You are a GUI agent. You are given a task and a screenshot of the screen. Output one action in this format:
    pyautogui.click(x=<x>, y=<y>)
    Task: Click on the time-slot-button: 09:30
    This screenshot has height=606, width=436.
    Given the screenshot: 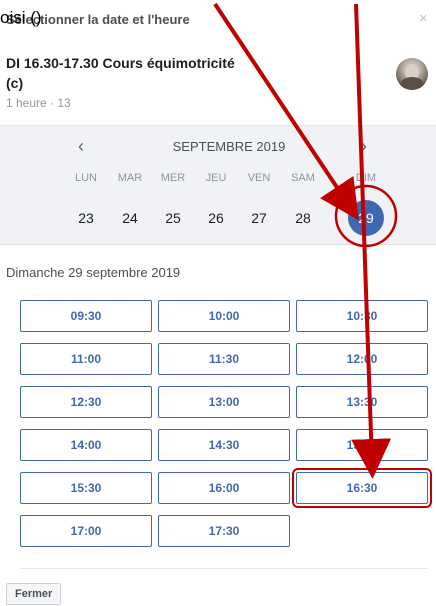 What is the action you would take?
    pyautogui.click(x=86, y=316)
    